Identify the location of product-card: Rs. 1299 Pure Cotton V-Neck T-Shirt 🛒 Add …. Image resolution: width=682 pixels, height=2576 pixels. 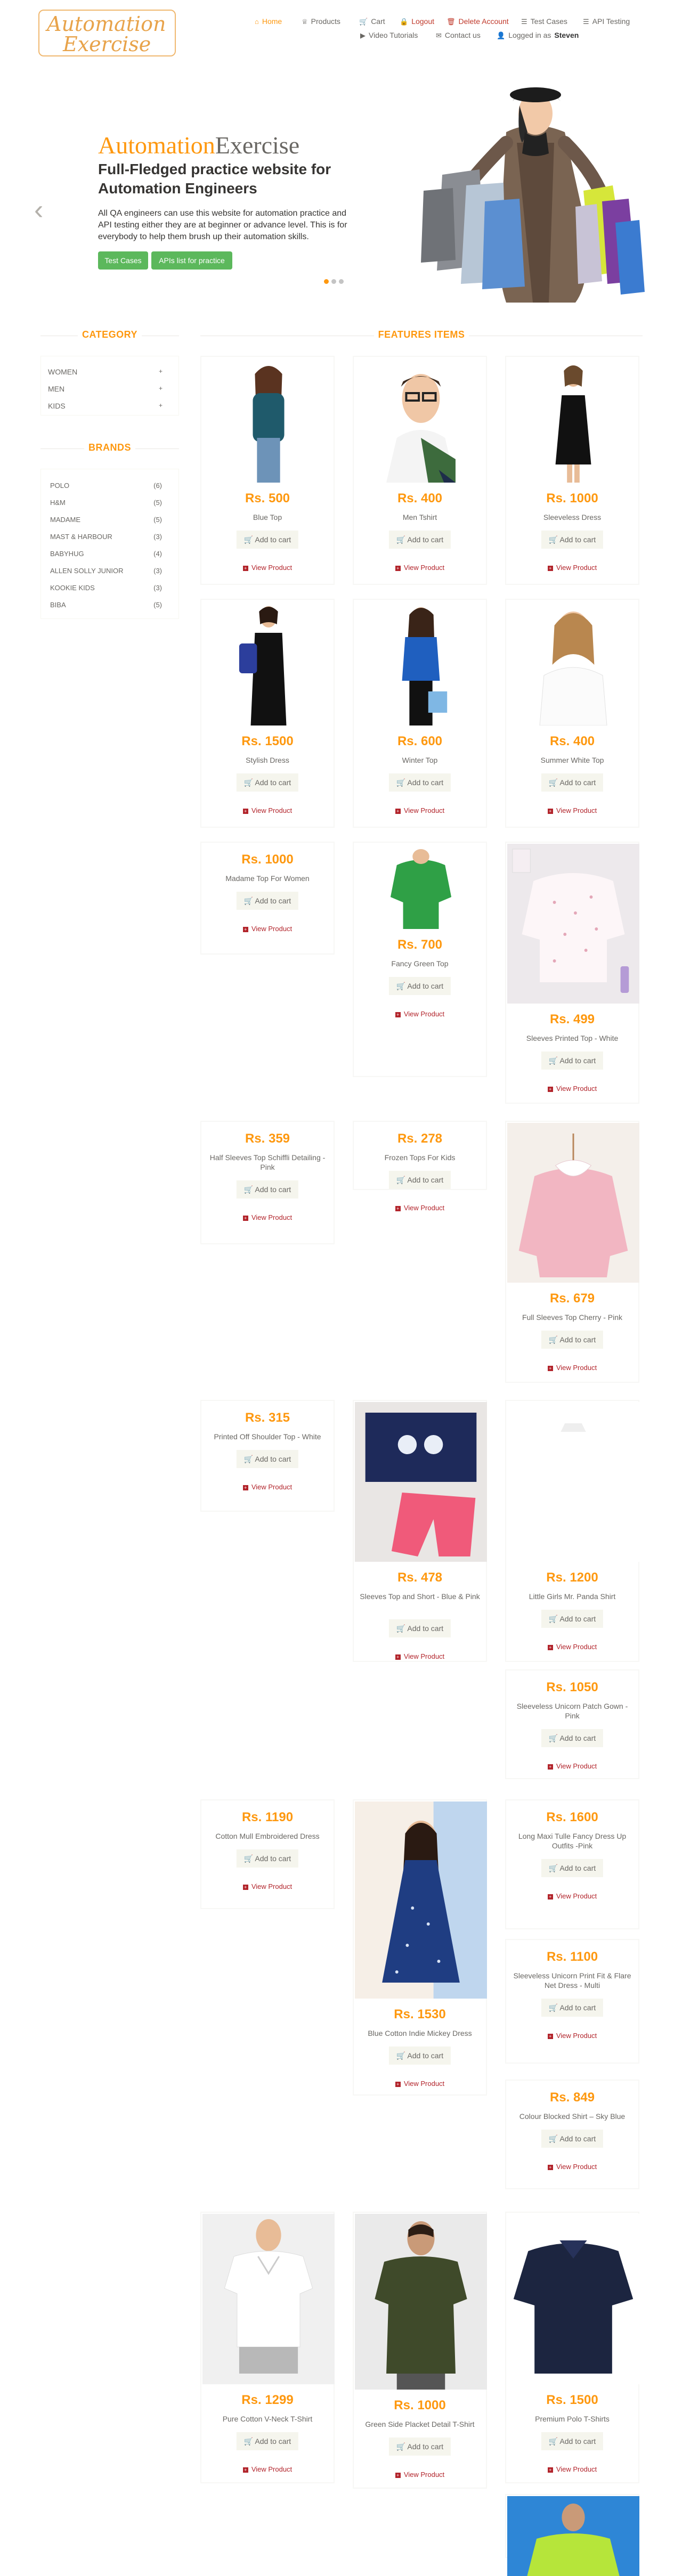
(267, 2347).